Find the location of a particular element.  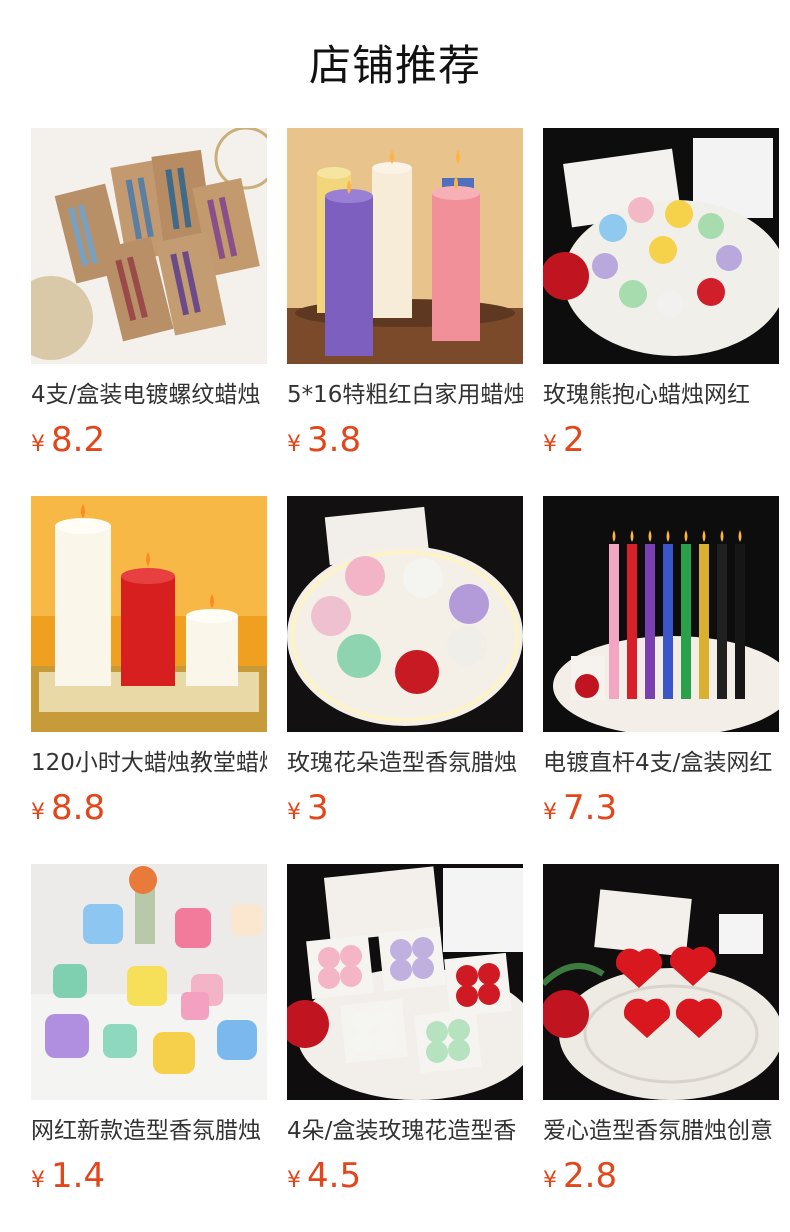

product-image-bubble-cube-candles is located at coordinates (149, 982).